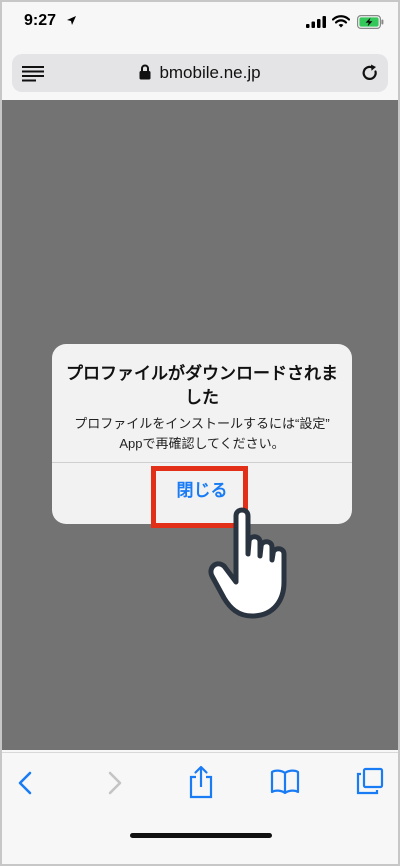 The width and height of the screenshot is (400, 866). Describe the element at coordinates (247, 563) in the screenshot. I see `pointing-hand-icon` at that location.